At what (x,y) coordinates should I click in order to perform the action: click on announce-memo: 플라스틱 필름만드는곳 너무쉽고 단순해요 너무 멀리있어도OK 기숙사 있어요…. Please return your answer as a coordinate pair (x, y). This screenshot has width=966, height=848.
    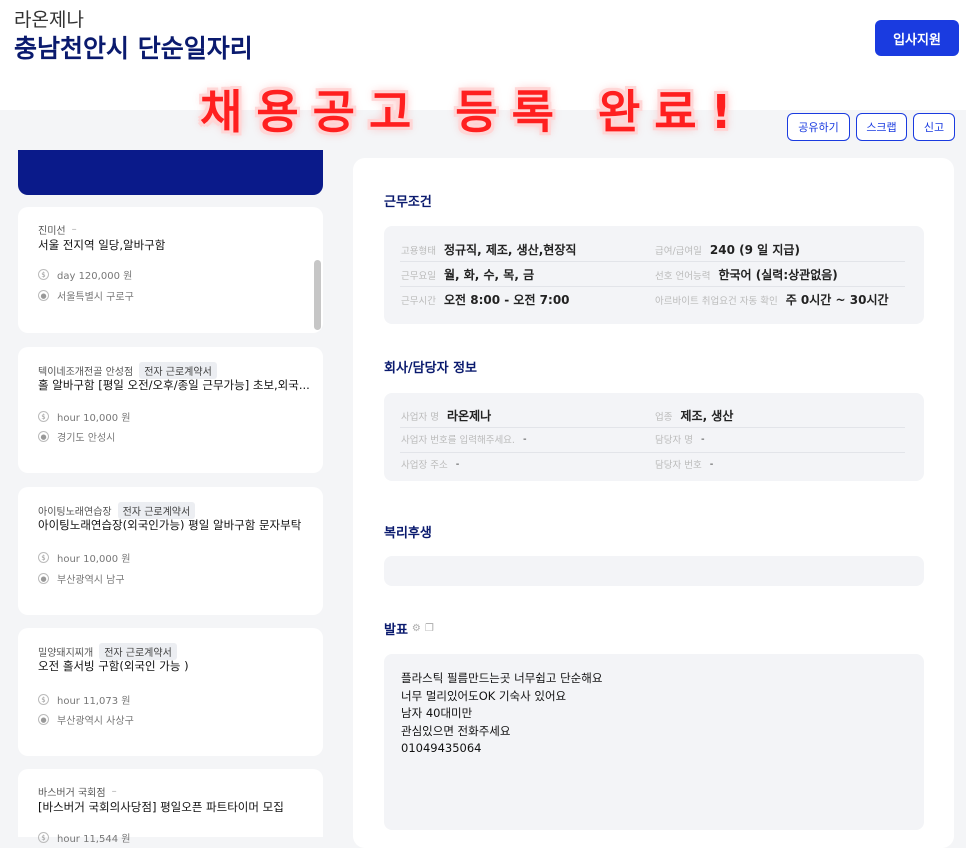
    Looking at the image, I should click on (502, 713).